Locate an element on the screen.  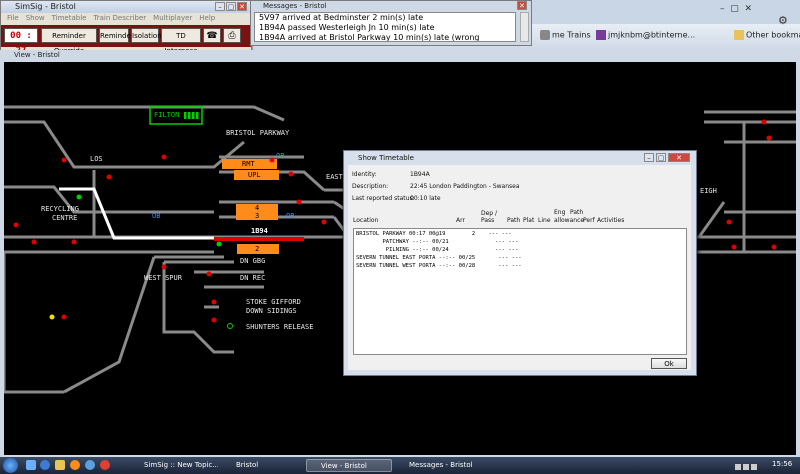
messages-title-bar: Messages - Bristol is located at coordinates (391, 6).